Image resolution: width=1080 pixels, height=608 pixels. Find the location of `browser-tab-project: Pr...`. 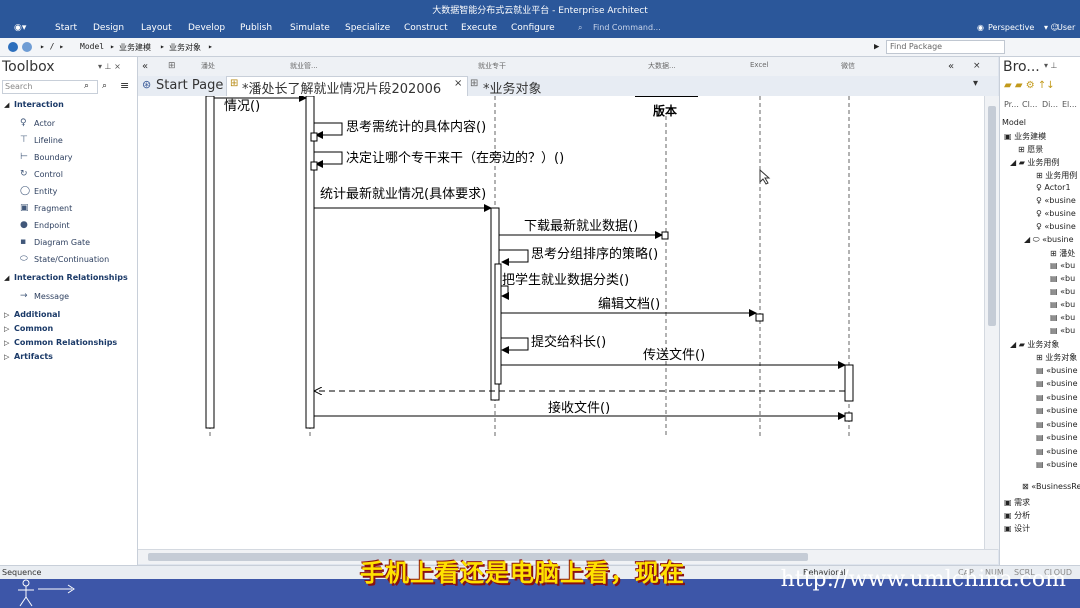

browser-tab-project: Pr... is located at coordinates (1011, 104).